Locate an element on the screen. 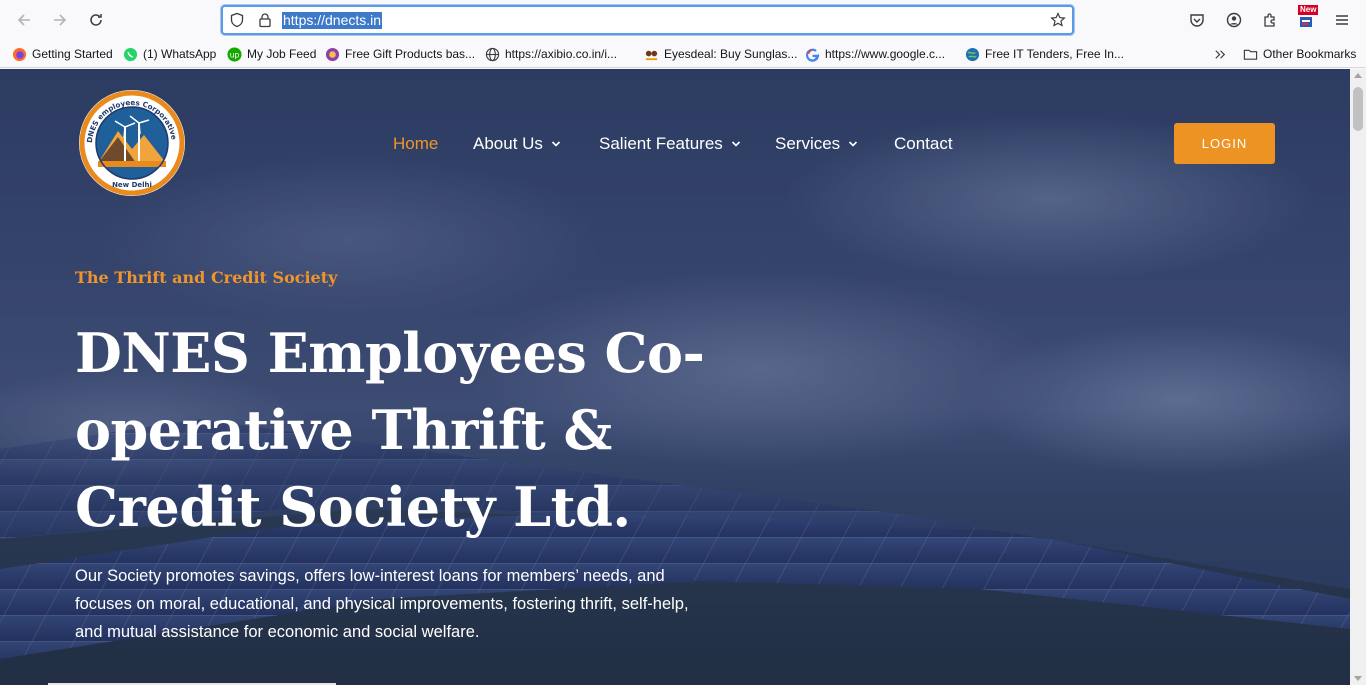 Image resolution: width=1366 pixels, height=685 pixels. hero-title-line: DNES Employees Co- is located at coordinates (390, 353).